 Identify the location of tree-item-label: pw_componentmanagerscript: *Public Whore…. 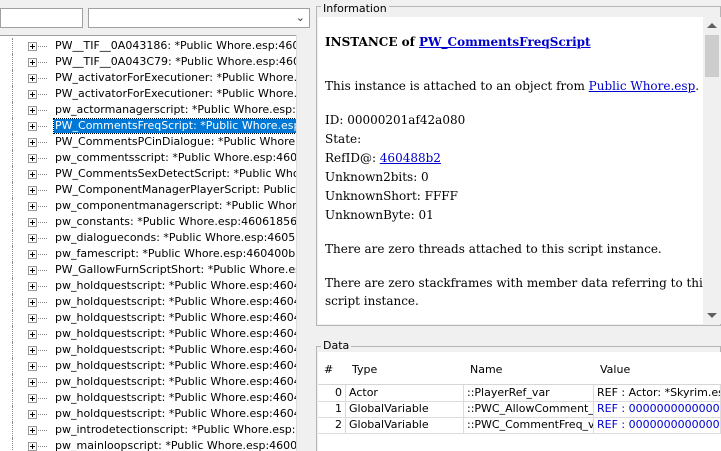
(175, 205).